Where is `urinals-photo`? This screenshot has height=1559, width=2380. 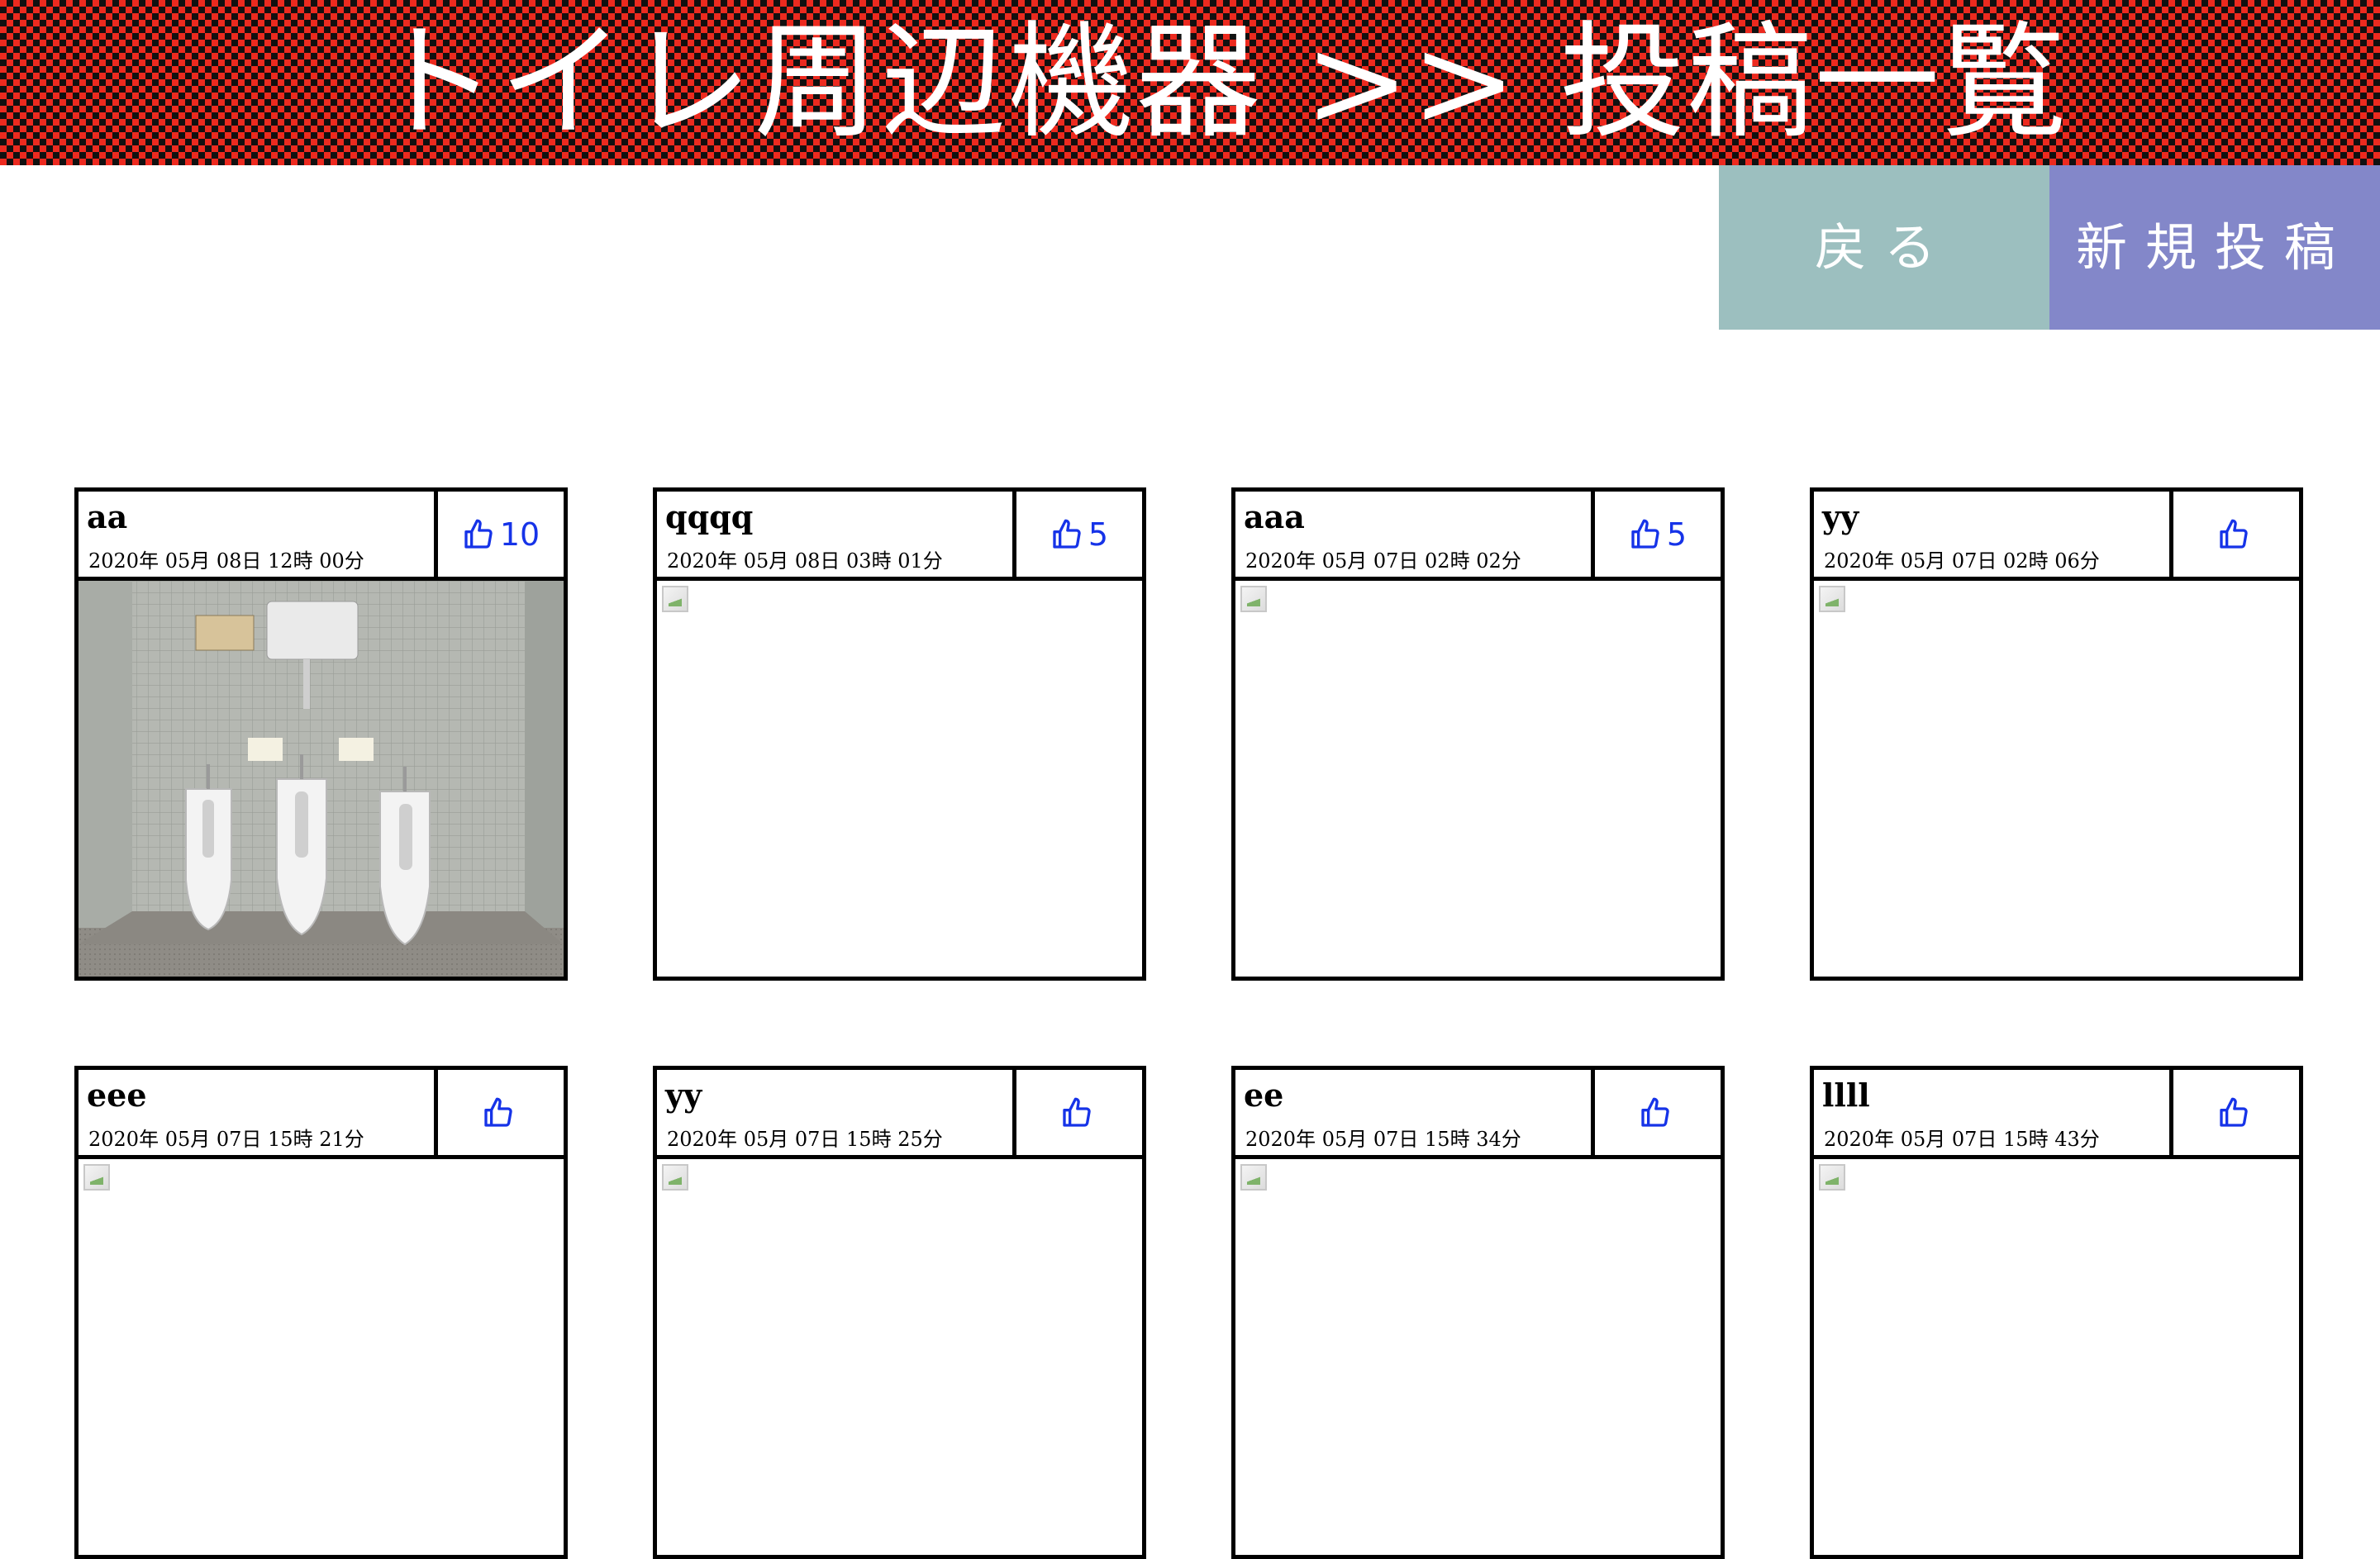
urinals-photo is located at coordinates (321, 779).